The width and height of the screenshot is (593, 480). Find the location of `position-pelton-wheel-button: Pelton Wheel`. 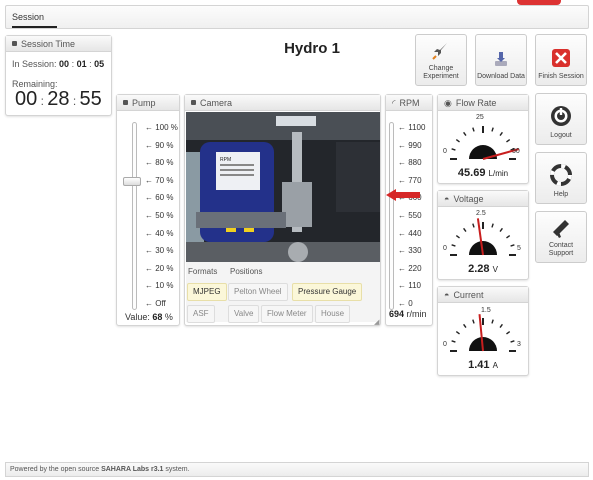

position-pelton-wheel-button: Pelton Wheel is located at coordinates (258, 292).